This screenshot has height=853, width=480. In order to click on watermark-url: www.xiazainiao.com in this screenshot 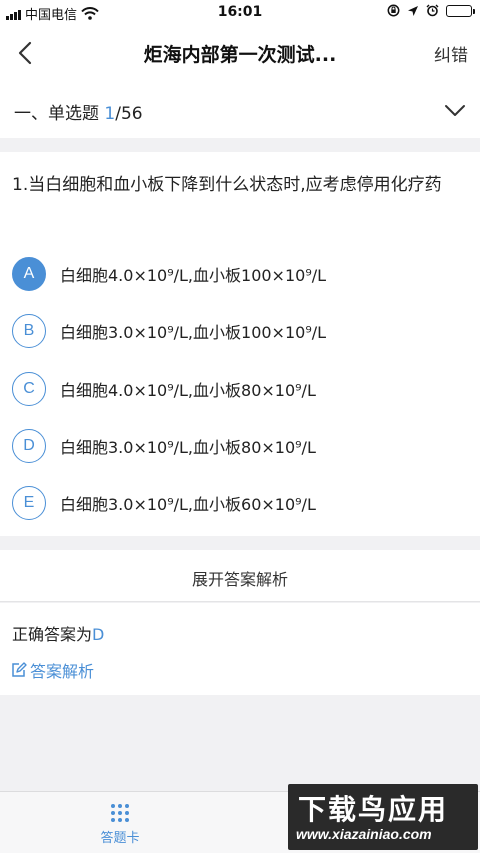, I will do `click(364, 834)`.